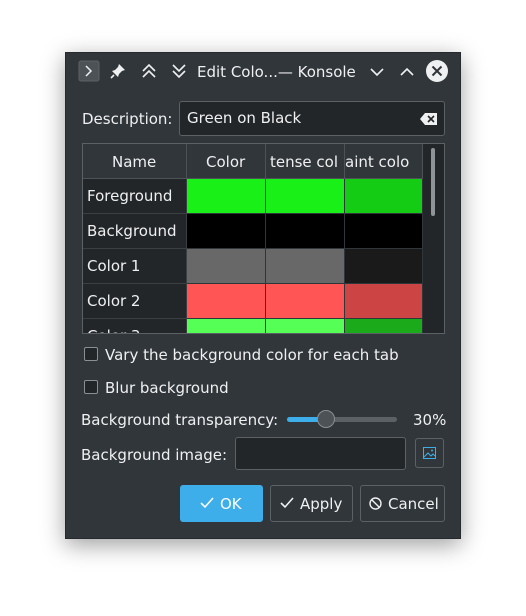 The image size is (526, 616). What do you see at coordinates (305, 161) in the screenshot?
I see `column-header-intense-color: tense col` at bounding box center [305, 161].